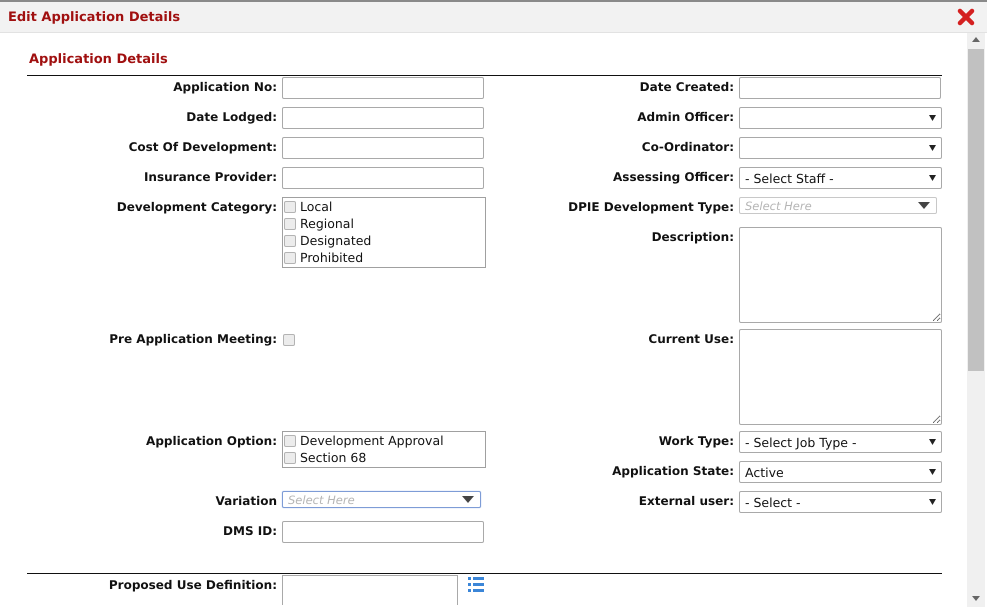  What do you see at coordinates (840, 178) in the screenshot?
I see `dropdown: - Select Staff -` at bounding box center [840, 178].